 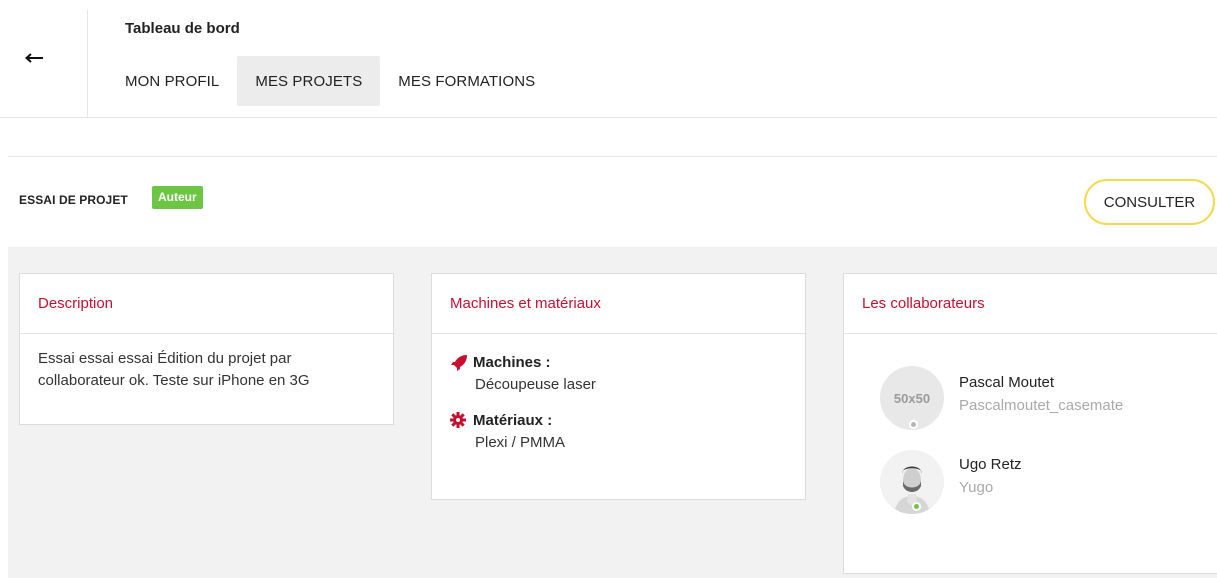 I want to click on tab-bar: MON PROFIL MES PROJETS MES FORMATIONS, so click(x=330, y=81).